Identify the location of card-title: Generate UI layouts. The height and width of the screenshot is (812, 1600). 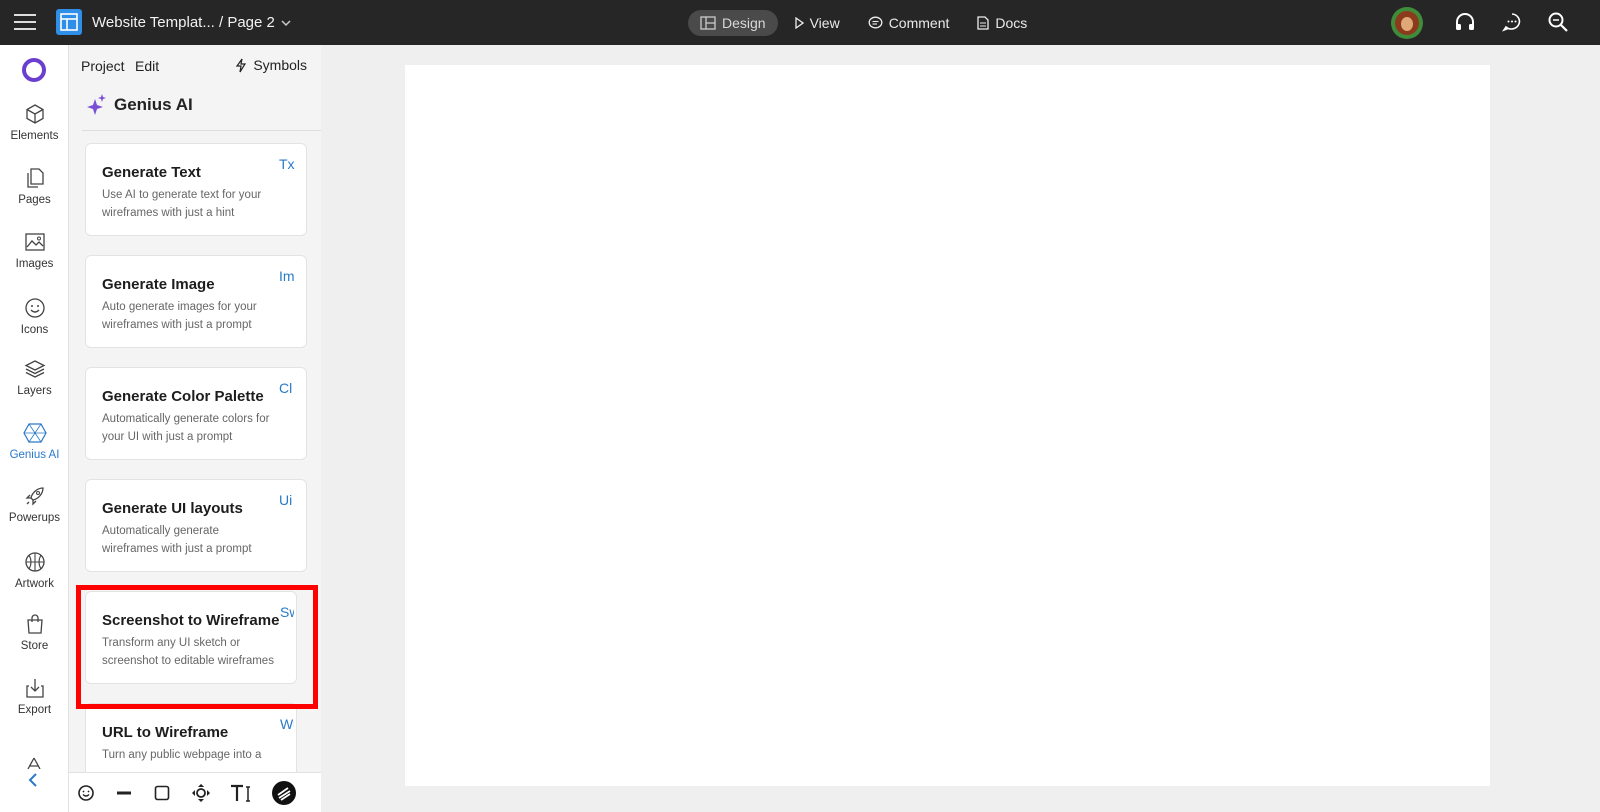
(172, 508).